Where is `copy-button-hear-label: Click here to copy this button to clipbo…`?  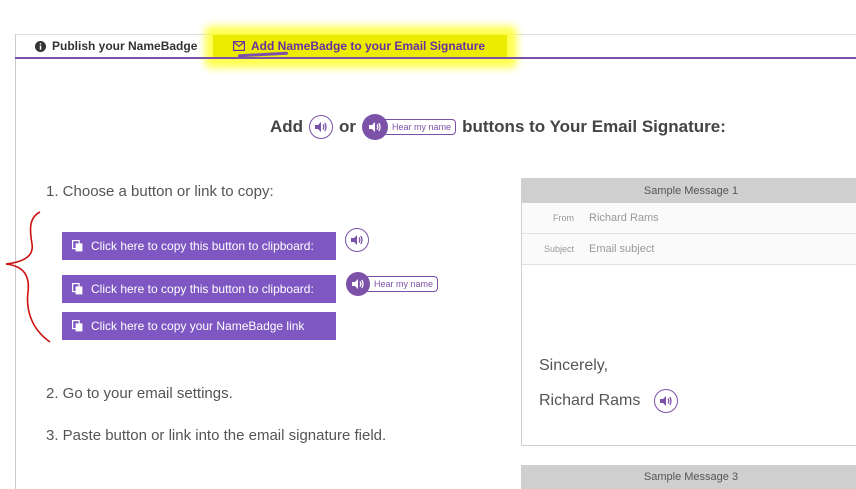 copy-button-hear-label: Click here to copy this button to clipbo… is located at coordinates (202, 289).